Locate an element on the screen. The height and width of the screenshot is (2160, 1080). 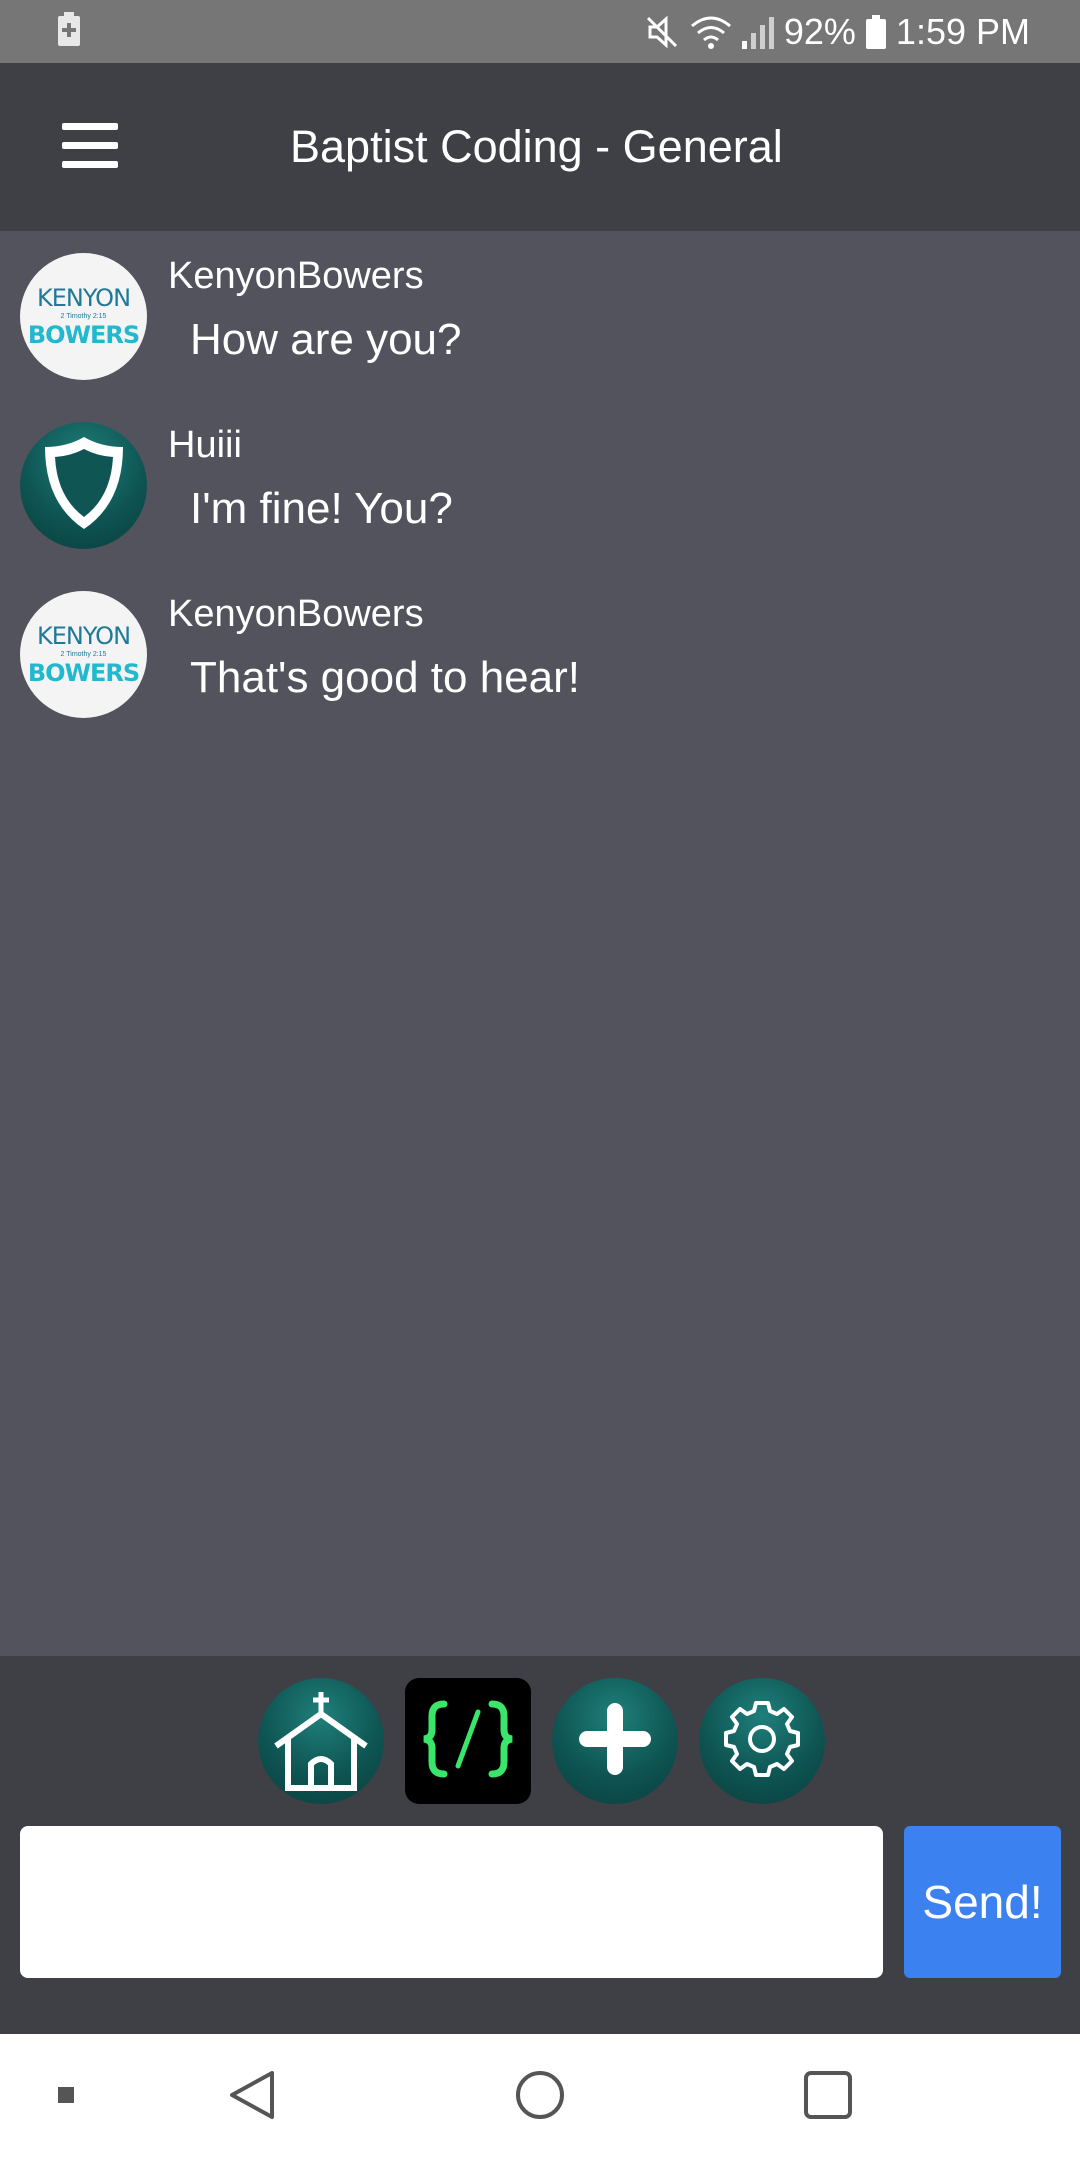
back-button is located at coordinates (252, 2097).